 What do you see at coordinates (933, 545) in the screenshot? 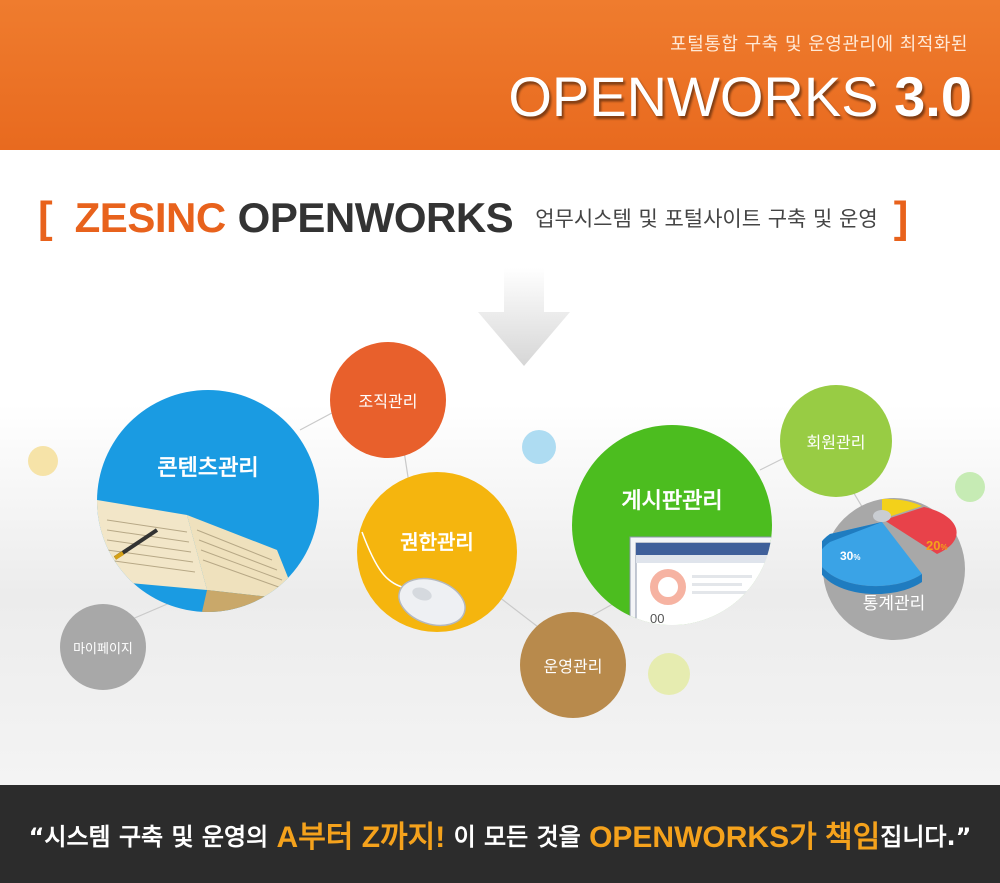
I see `stat-20-label: 20` at bounding box center [933, 545].